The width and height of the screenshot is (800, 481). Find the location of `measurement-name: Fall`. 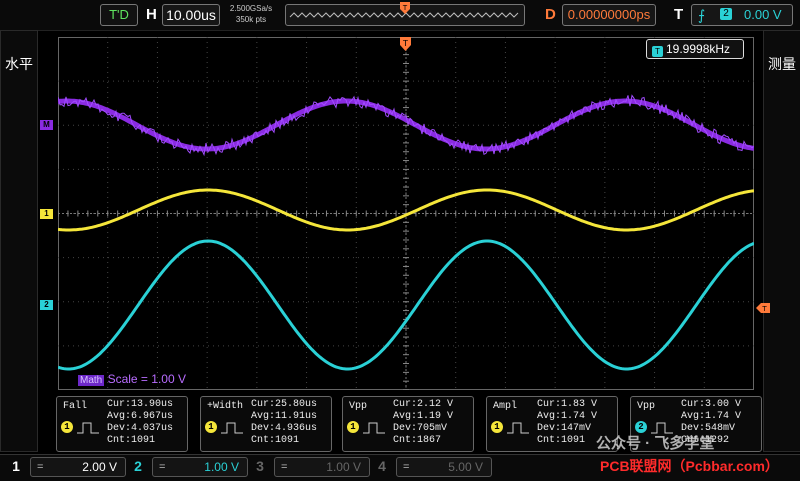

measurement-name: Fall is located at coordinates (75, 406).